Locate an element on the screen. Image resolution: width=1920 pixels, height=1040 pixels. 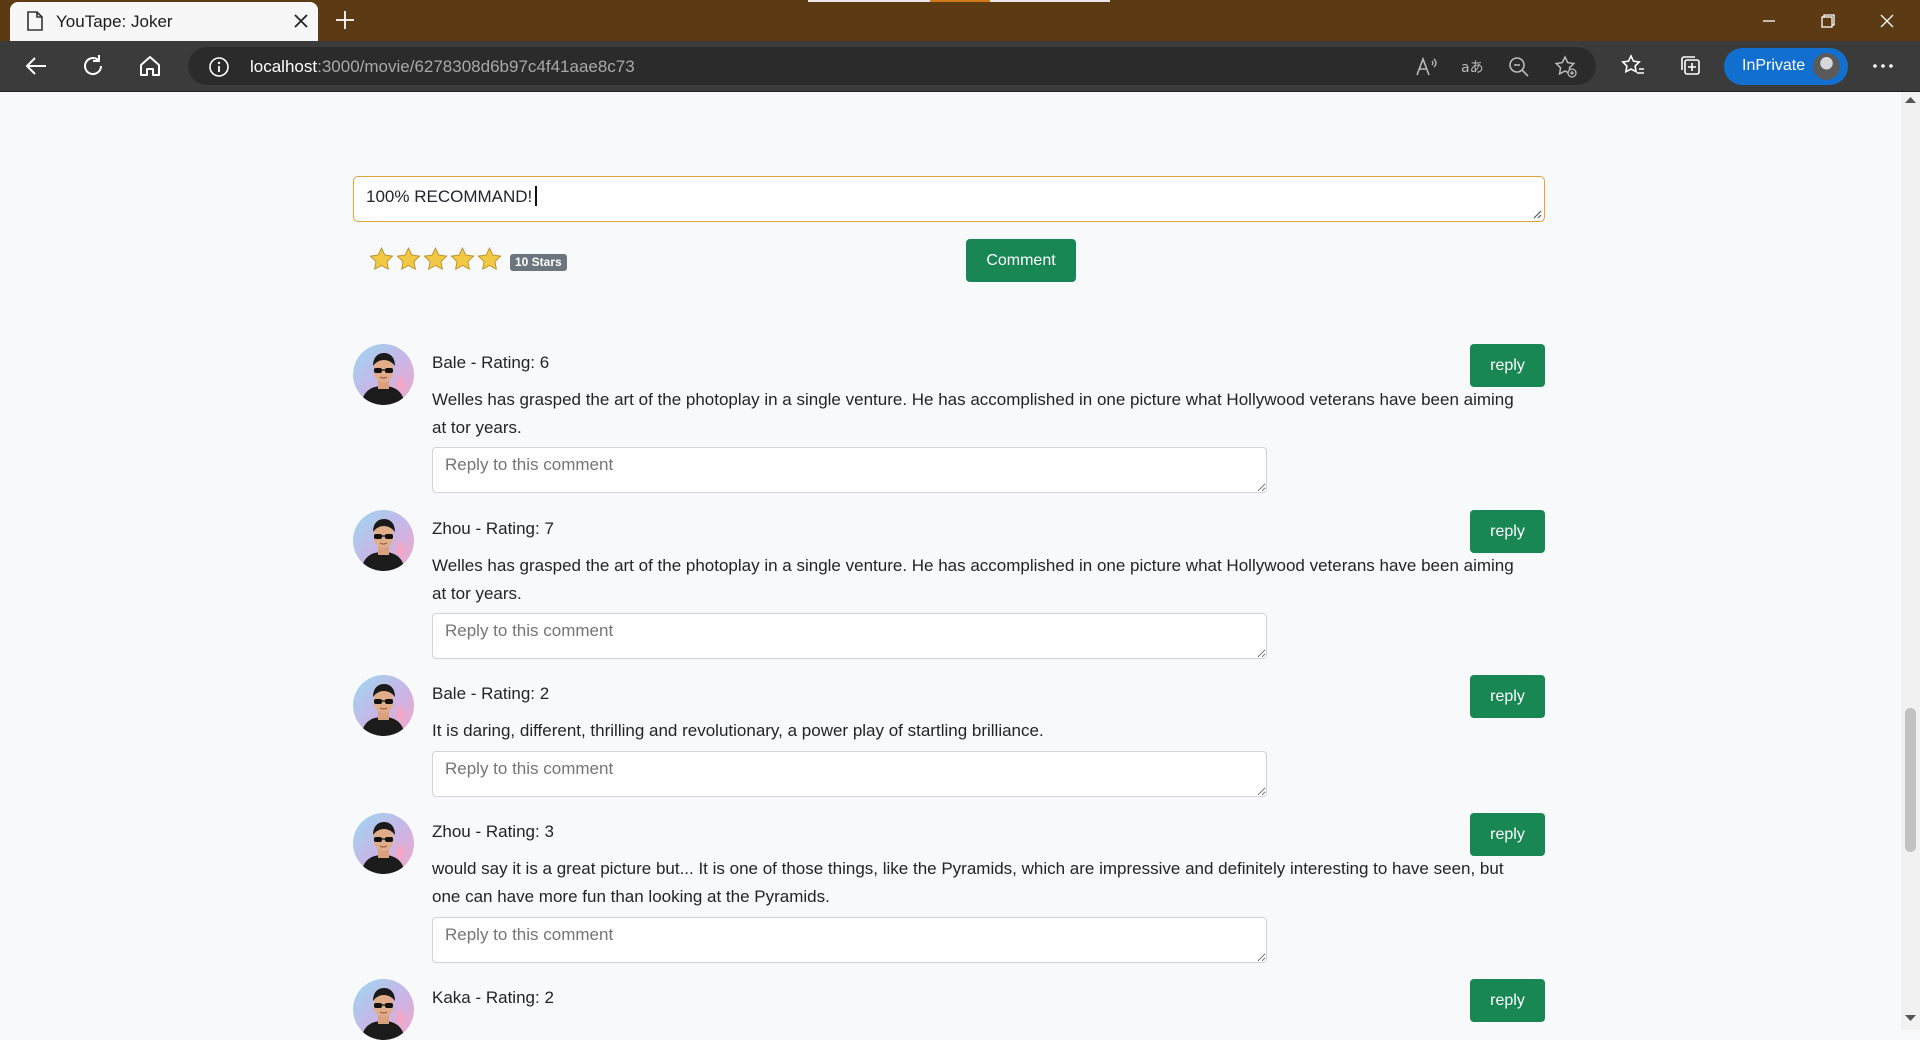
info-icon is located at coordinates (219, 67).